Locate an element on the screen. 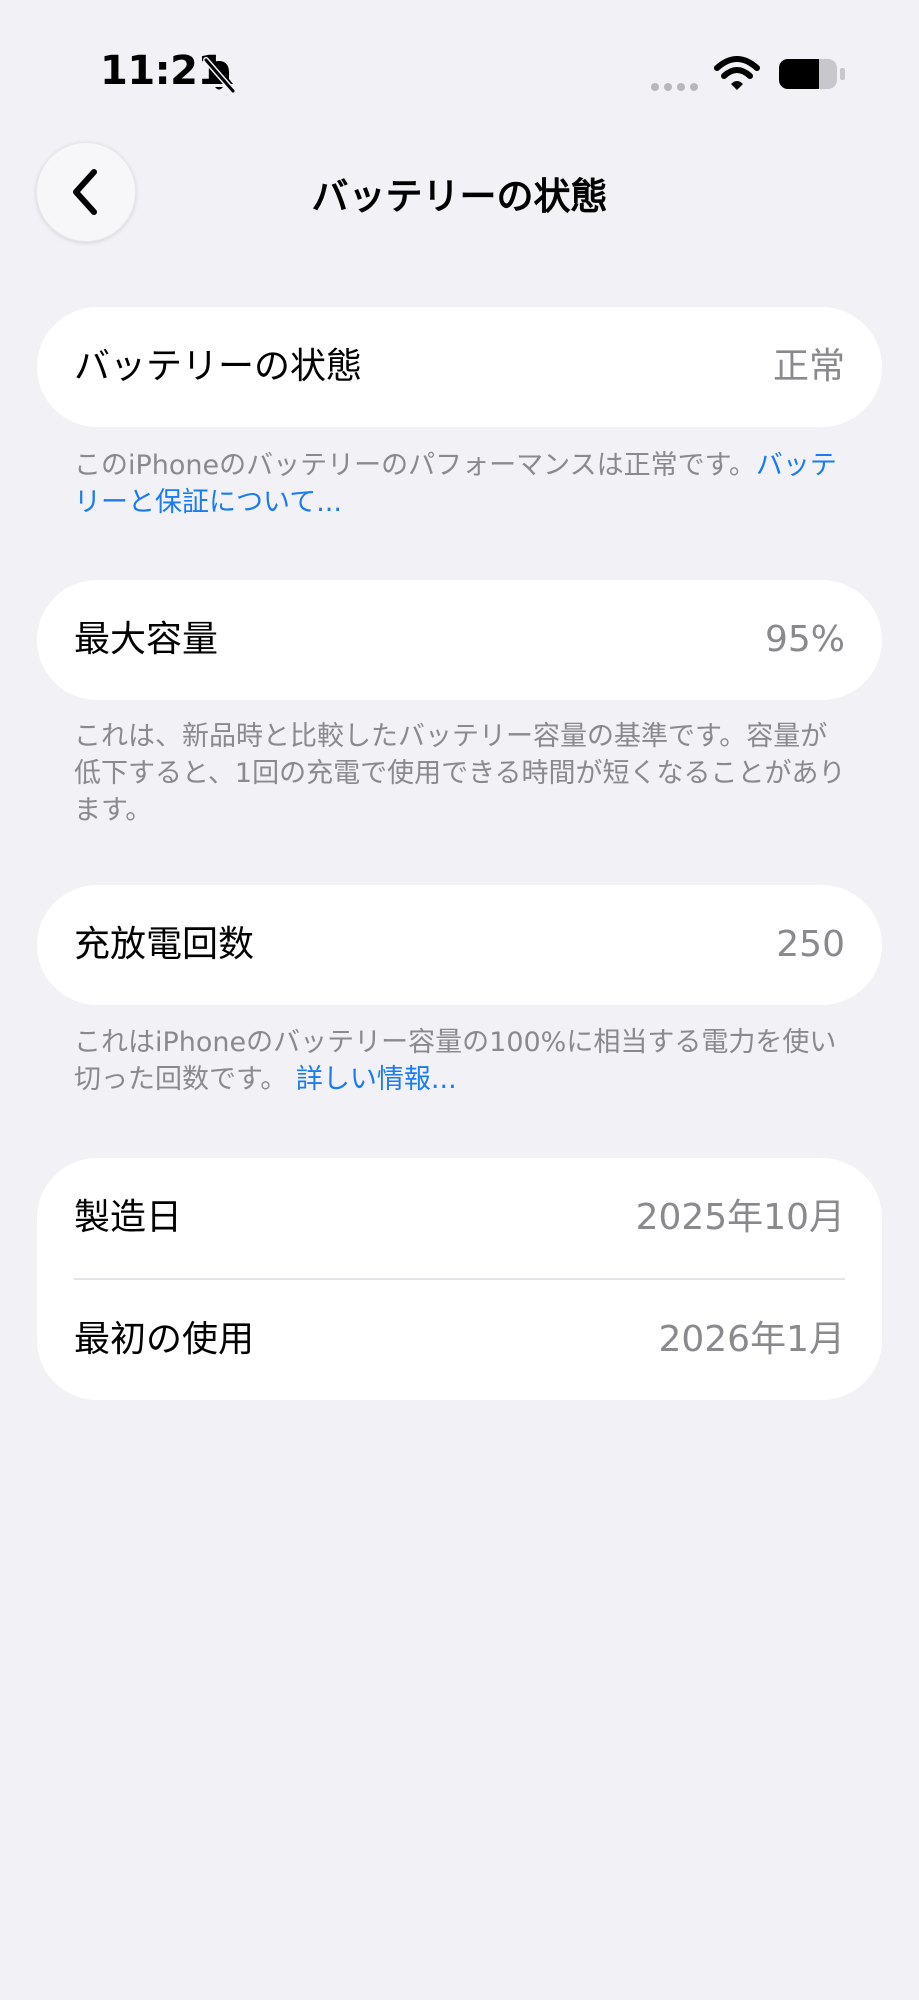  first-use-value: 2026年1月 is located at coordinates (751, 1339).